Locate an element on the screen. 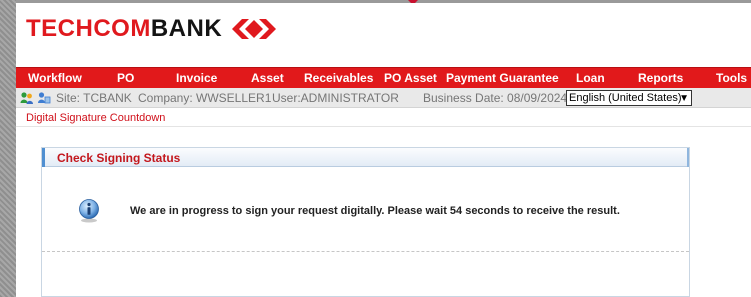 Image resolution: width=751 pixels, height=297 pixels. language-select-value: English (United States) is located at coordinates (625, 98).